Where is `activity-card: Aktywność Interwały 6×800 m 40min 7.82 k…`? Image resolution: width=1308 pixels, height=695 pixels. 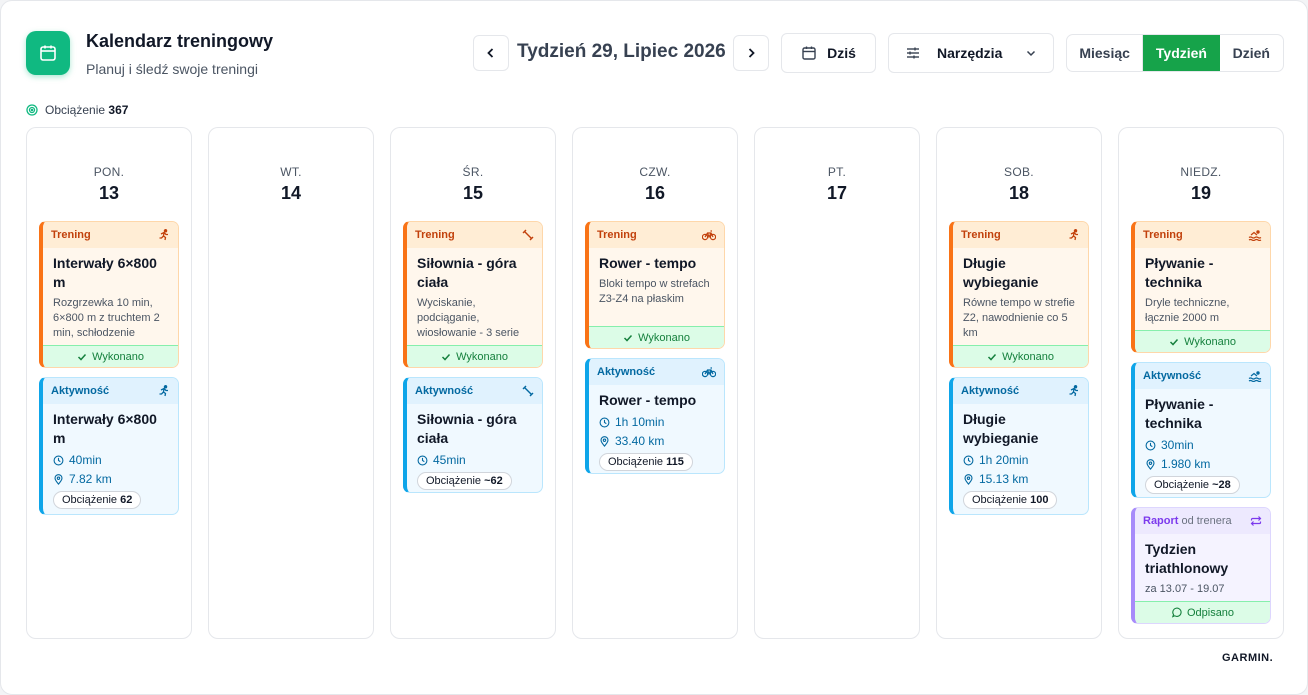 activity-card: Aktywność Interwały 6×800 m 40min 7.82 k… is located at coordinates (109, 446).